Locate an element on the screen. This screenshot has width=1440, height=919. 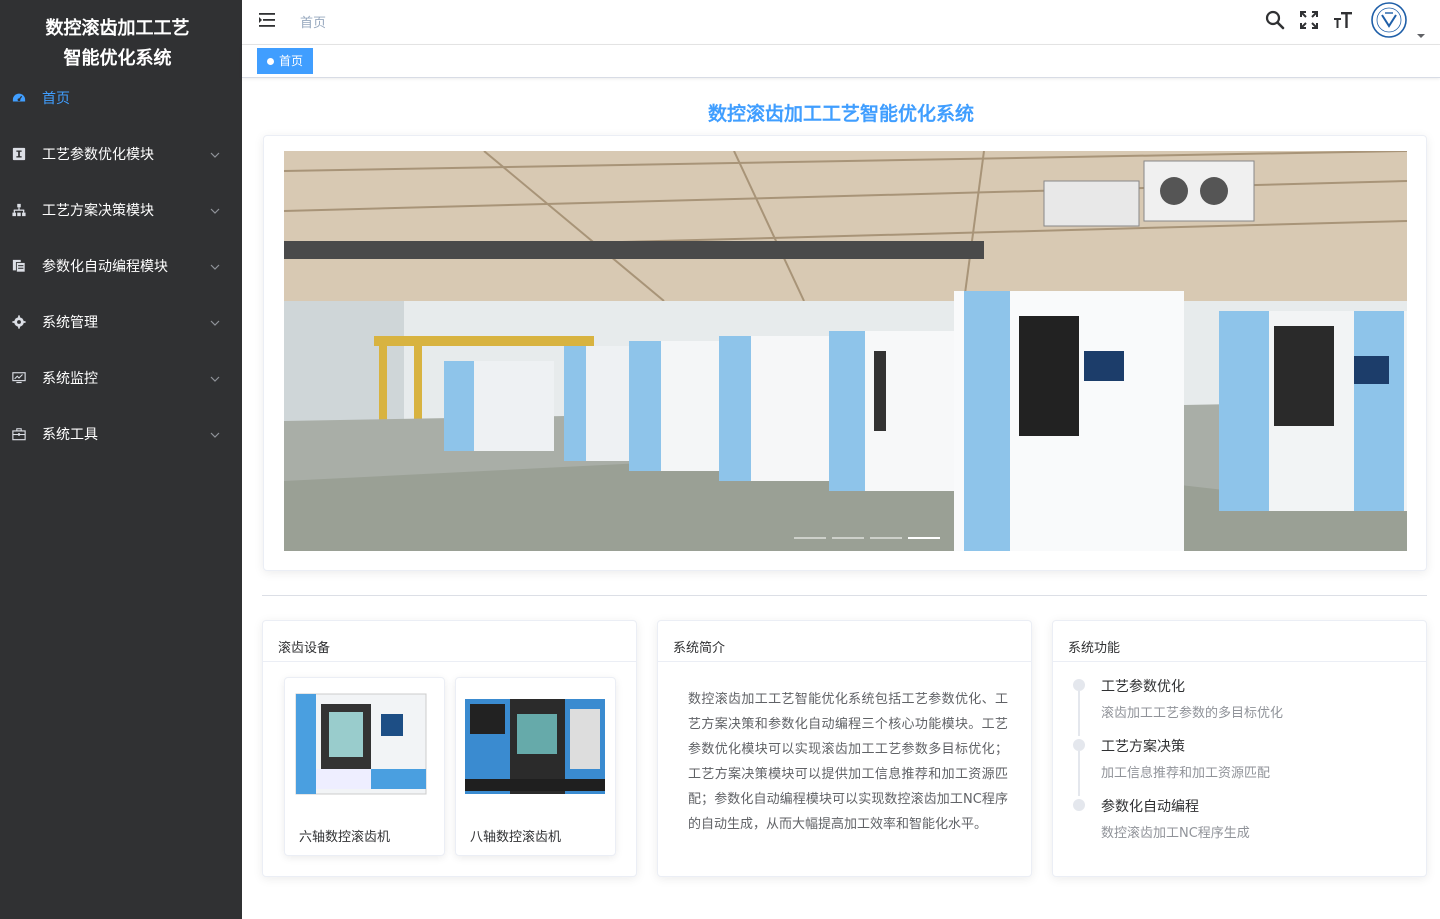
page-title: 数控滚齿加工工艺智能优化系统 is located at coordinates (840, 114).